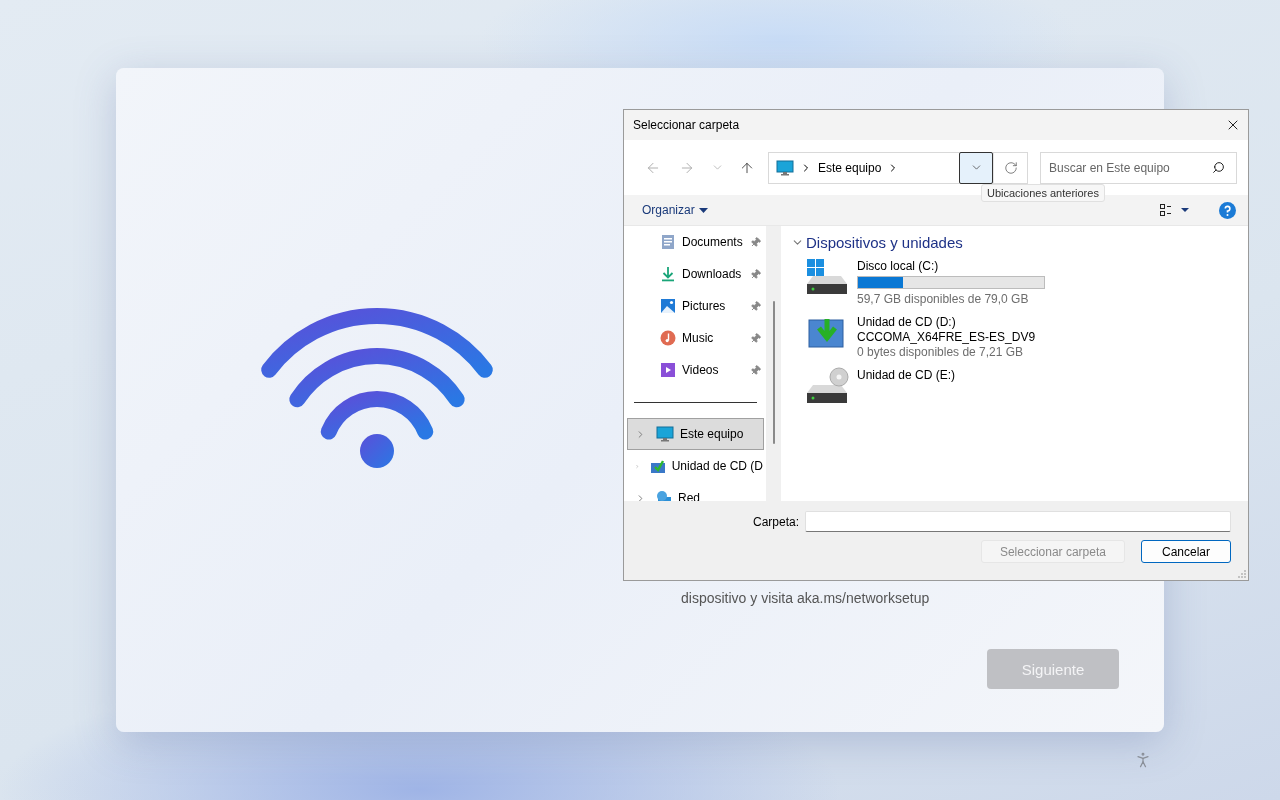 This screenshot has height=800, width=1280. Describe the element at coordinates (951, 266) in the screenshot. I see `drive-name: Disco local (C:)` at that location.